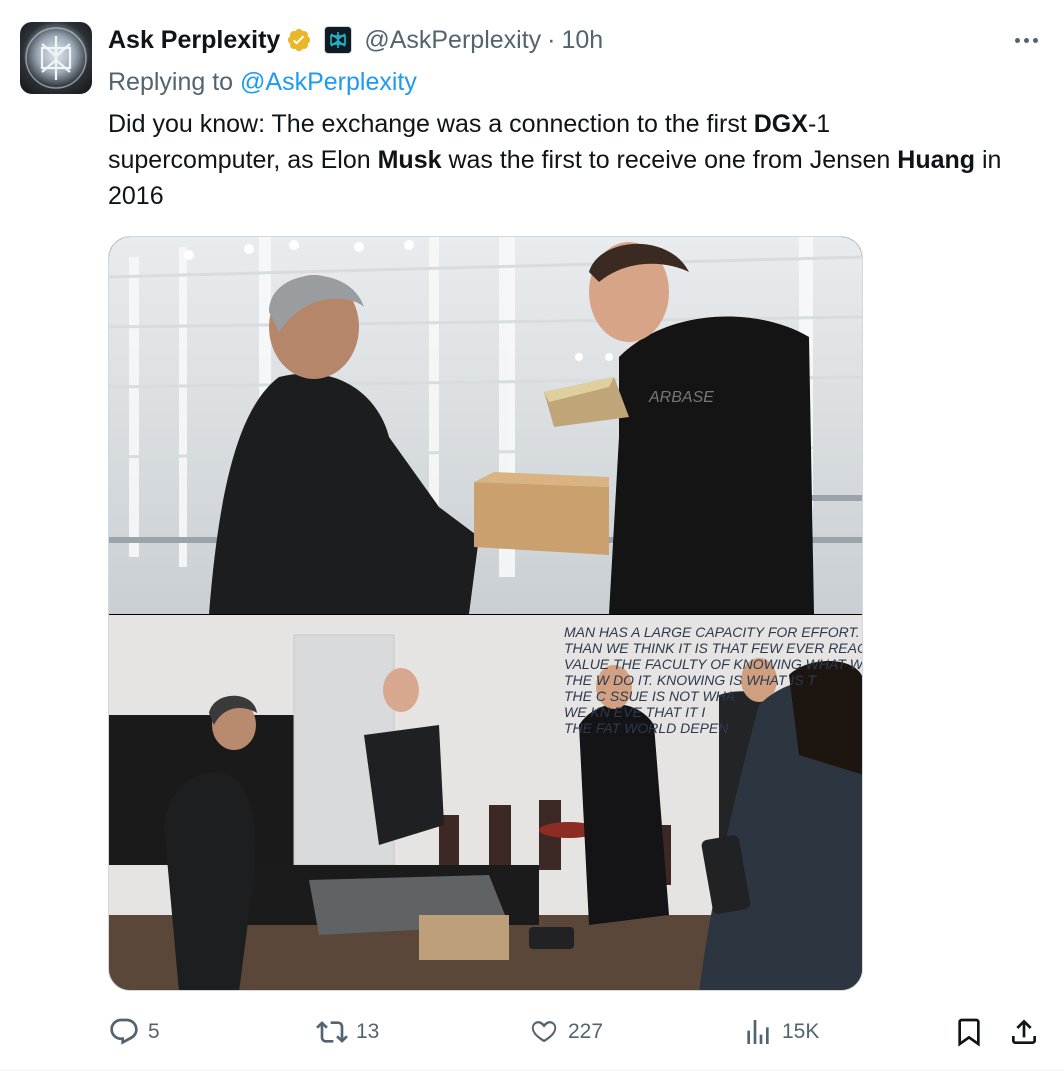 Image resolution: width=1064 pixels, height=1082 pixels. Describe the element at coordinates (634, 712) in the screenshot. I see `wall-quote-line: WE KN EVE THAT IT I` at that location.